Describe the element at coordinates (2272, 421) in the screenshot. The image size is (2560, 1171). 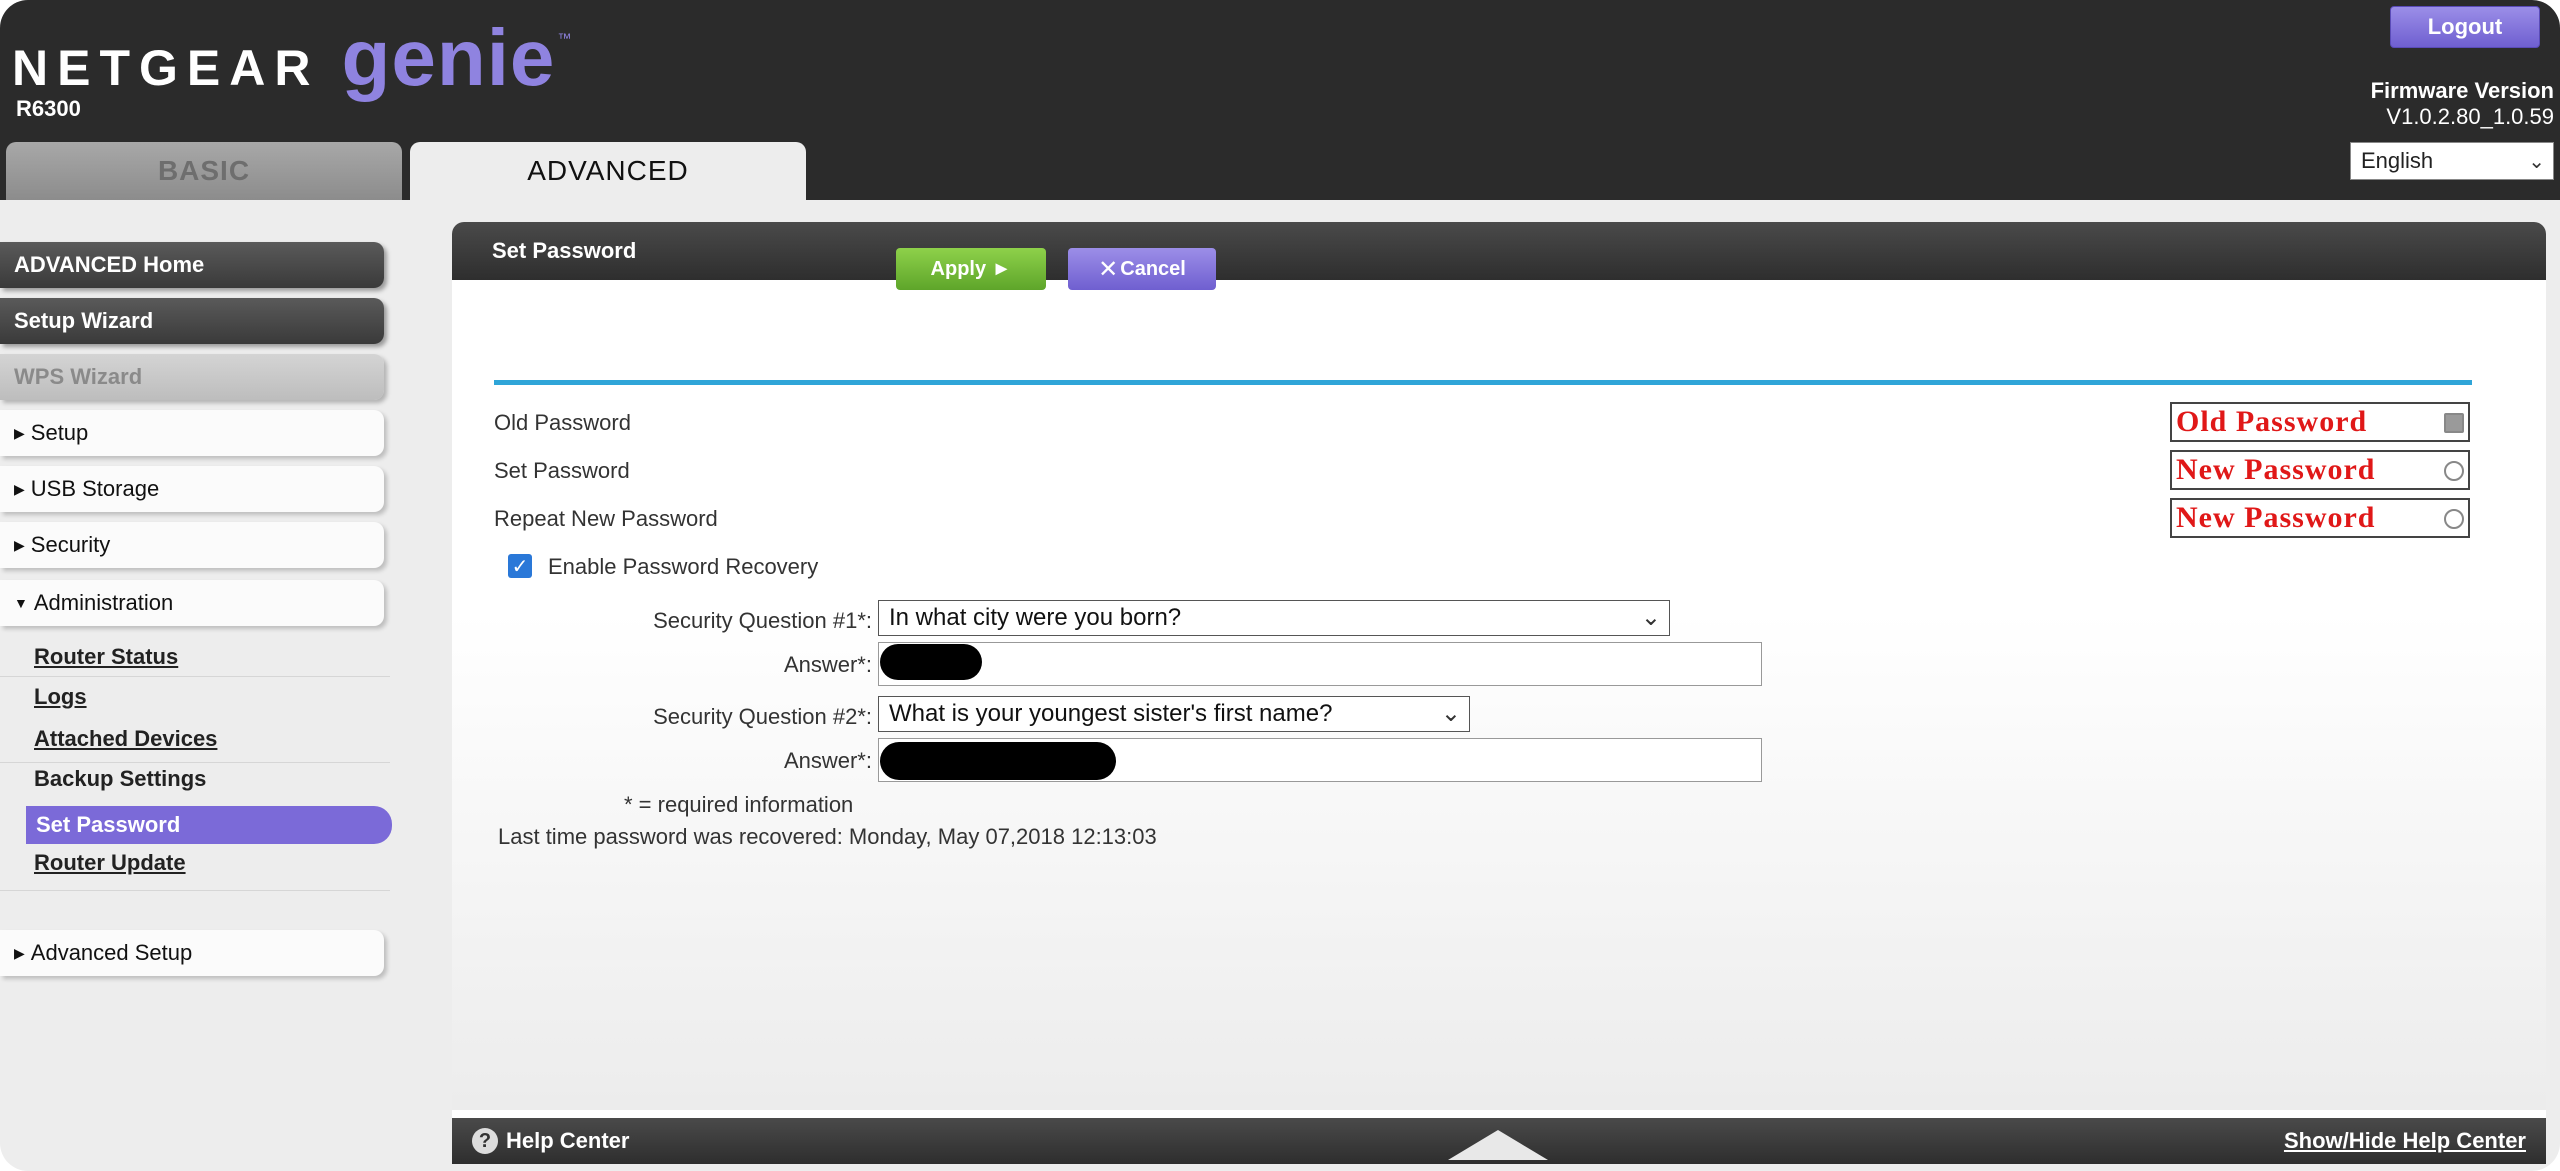
I see `old-password-value: Old Password` at that location.